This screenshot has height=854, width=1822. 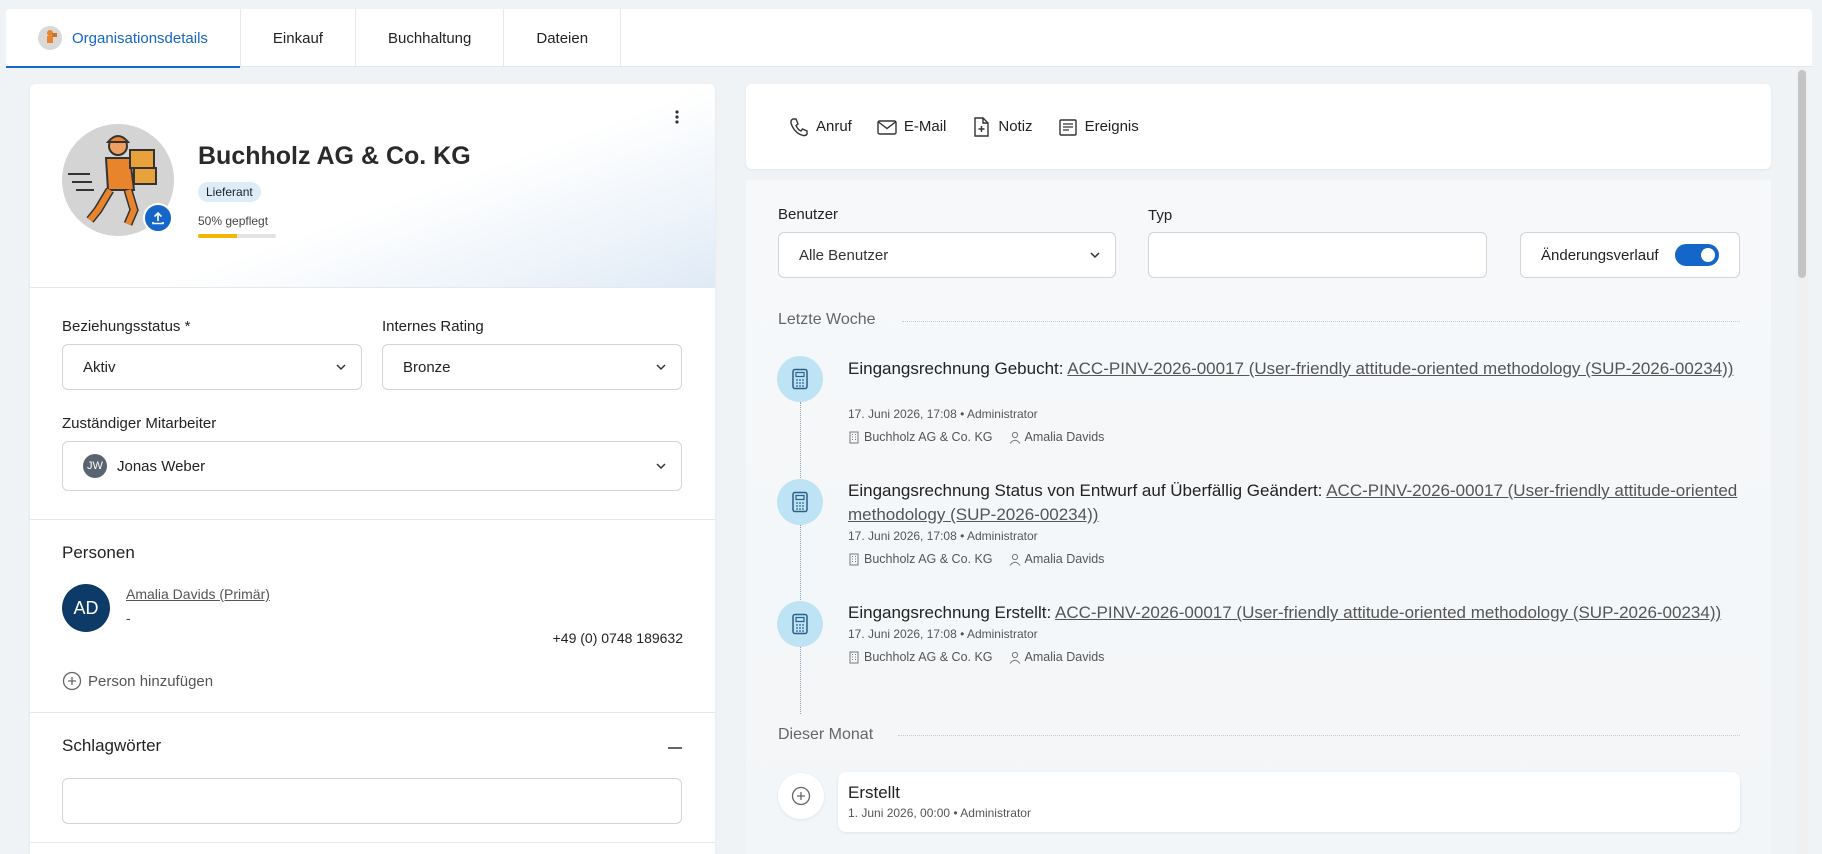 What do you see at coordinates (128, 618) in the screenshot?
I see `person-subtitle: -` at bounding box center [128, 618].